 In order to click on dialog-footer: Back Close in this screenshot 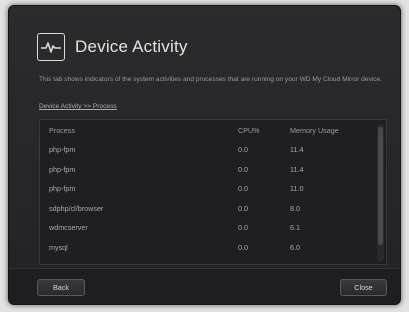, I will do `click(204, 286)`.